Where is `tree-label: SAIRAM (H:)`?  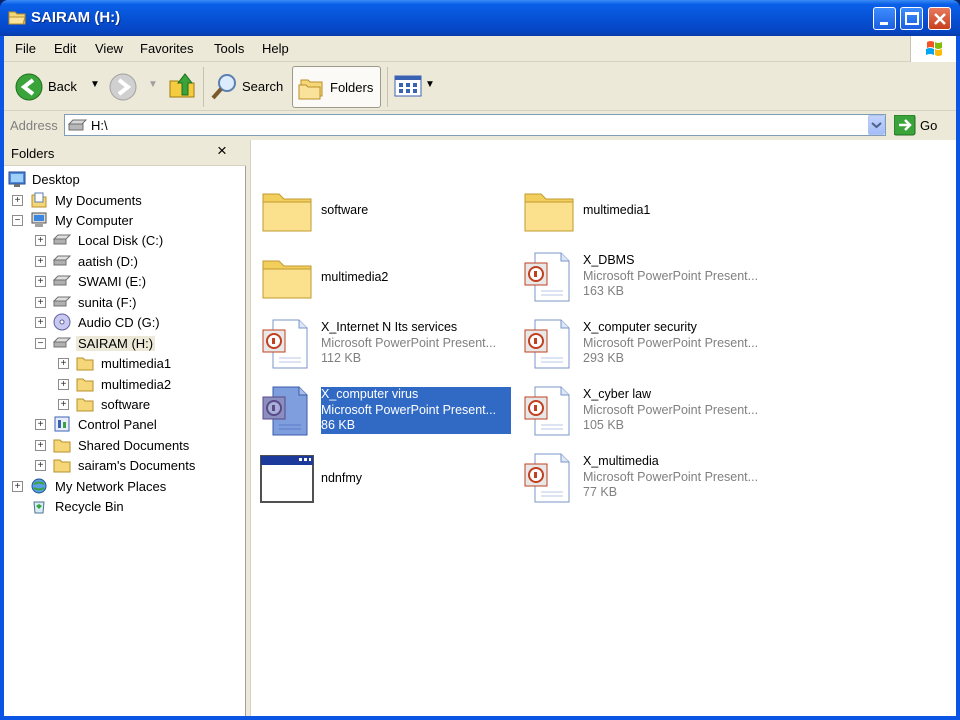
tree-label: SAIRAM (H:) is located at coordinates (116, 343).